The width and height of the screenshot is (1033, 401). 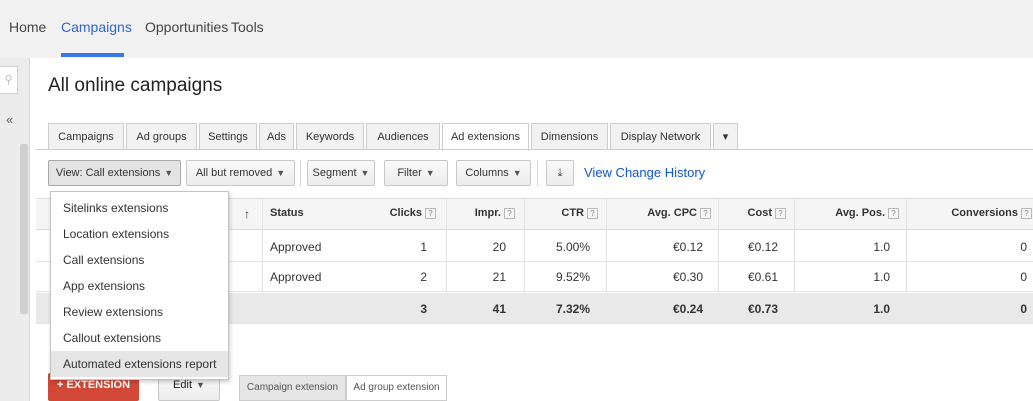 I want to click on cell-avg-cpc: €0.30, so click(x=687, y=277).